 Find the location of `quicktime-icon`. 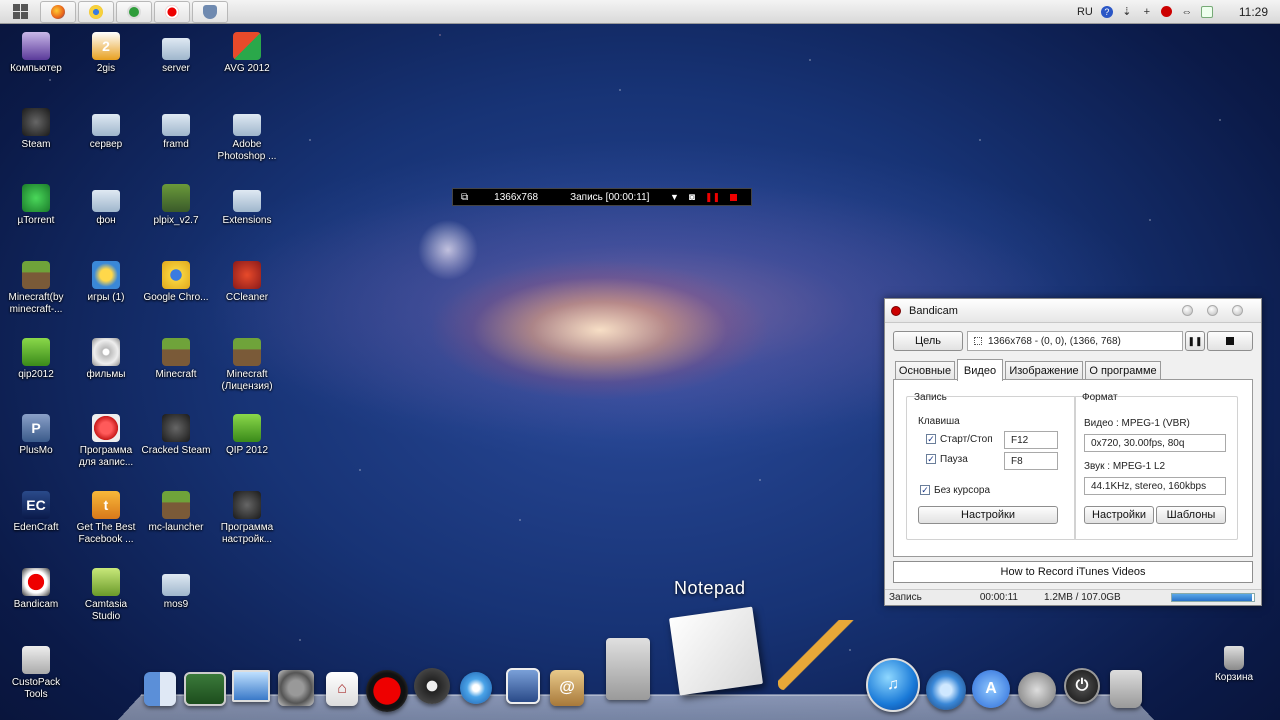

quicktime-icon is located at coordinates (946, 690).